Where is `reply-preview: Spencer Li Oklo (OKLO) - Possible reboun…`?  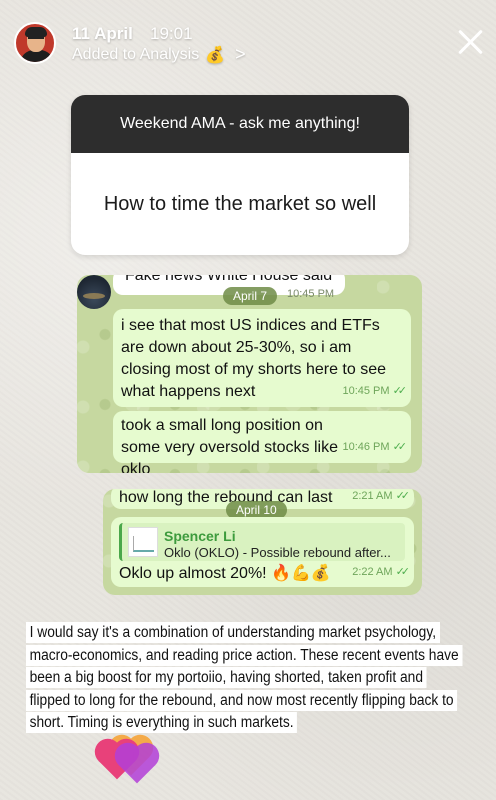 reply-preview: Spencer Li Oklo (OKLO) - Possible reboun… is located at coordinates (262, 542).